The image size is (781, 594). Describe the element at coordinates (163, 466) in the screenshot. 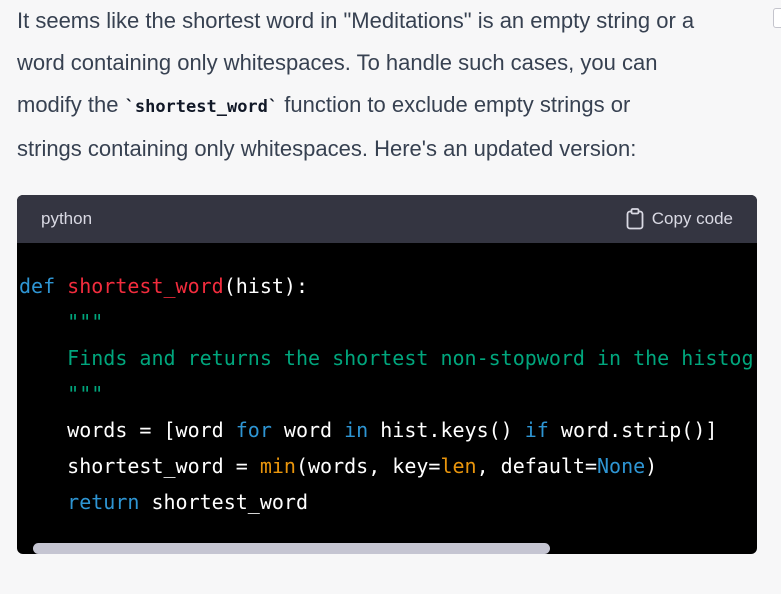

I see `code-text: shortest_word =` at that location.